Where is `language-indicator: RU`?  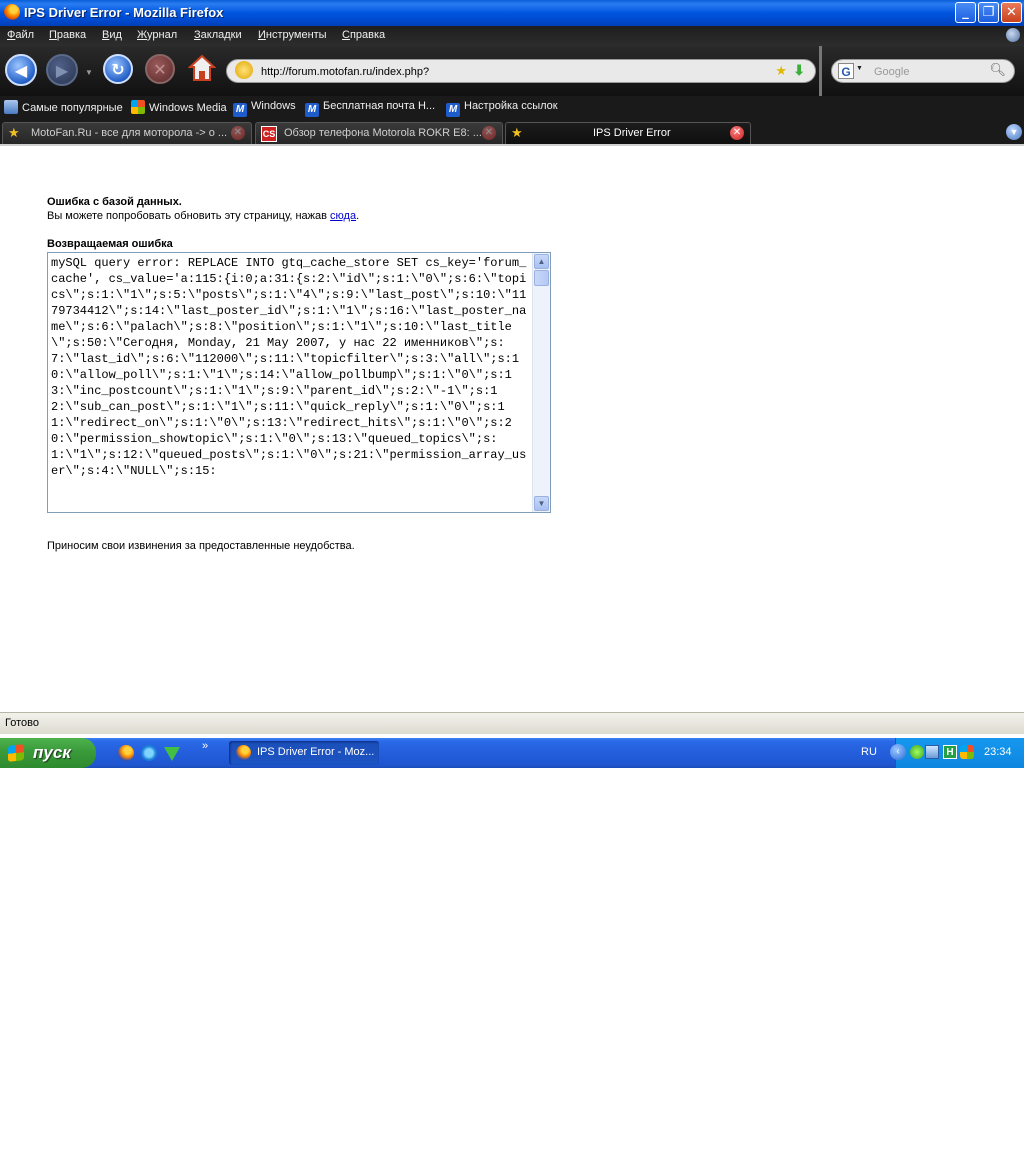
language-indicator: RU is located at coordinates (869, 752).